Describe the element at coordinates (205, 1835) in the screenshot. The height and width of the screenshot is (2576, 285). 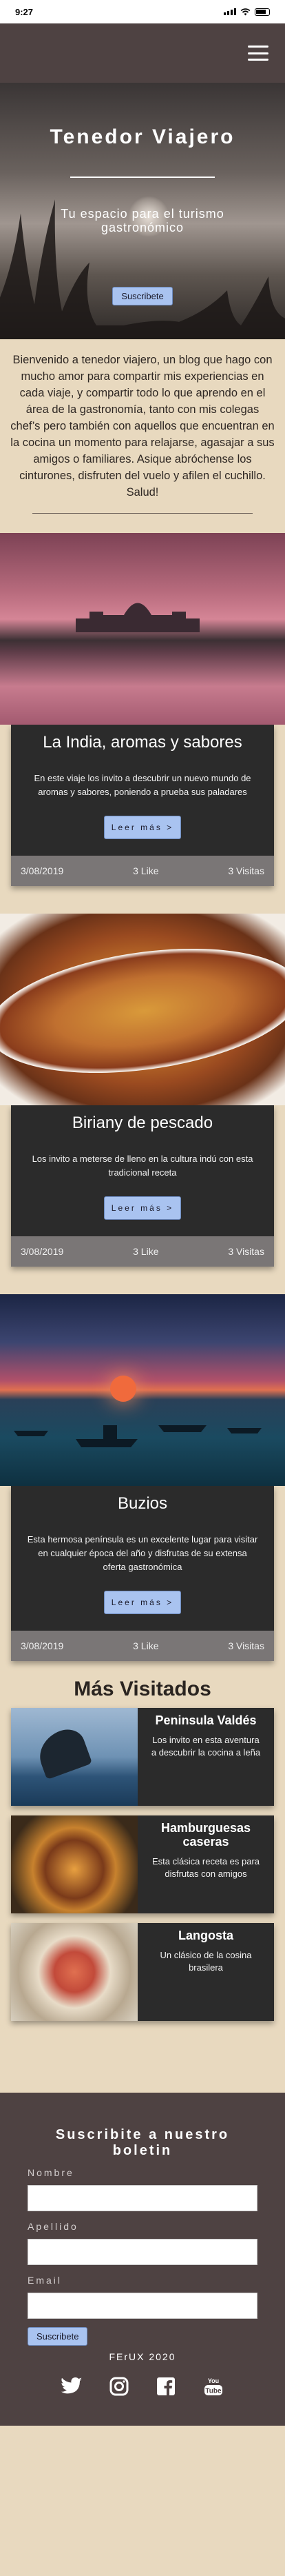
I see `most-visited-item-title: Hamburguesas caseras` at that location.